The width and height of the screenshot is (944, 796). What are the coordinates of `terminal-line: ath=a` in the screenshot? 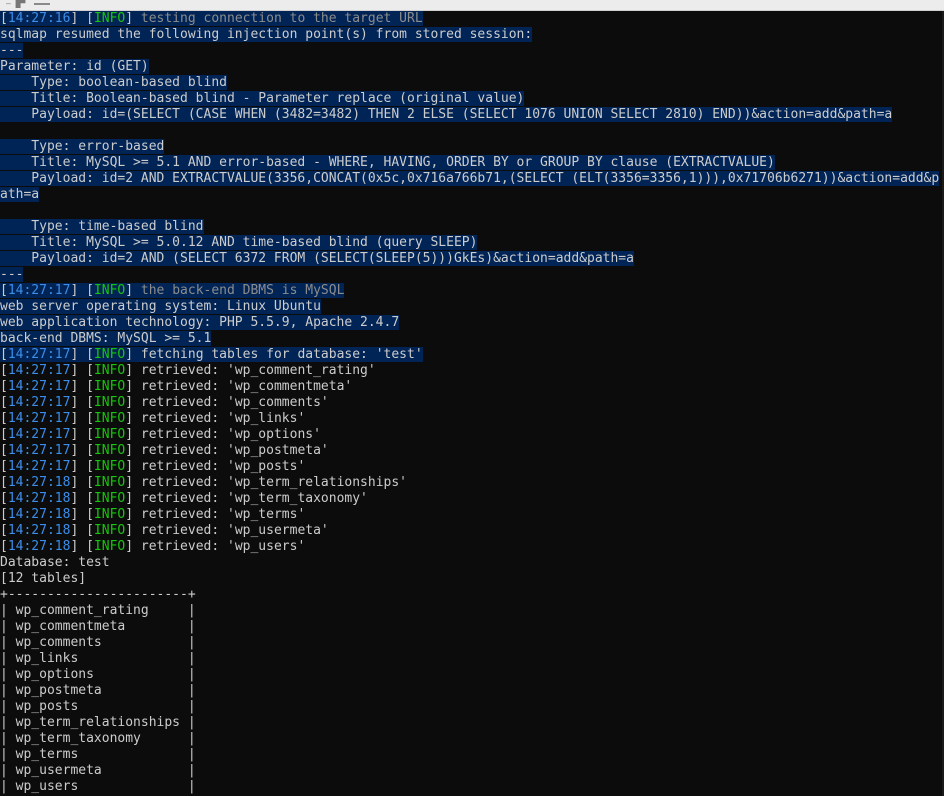 It's located at (472, 195).